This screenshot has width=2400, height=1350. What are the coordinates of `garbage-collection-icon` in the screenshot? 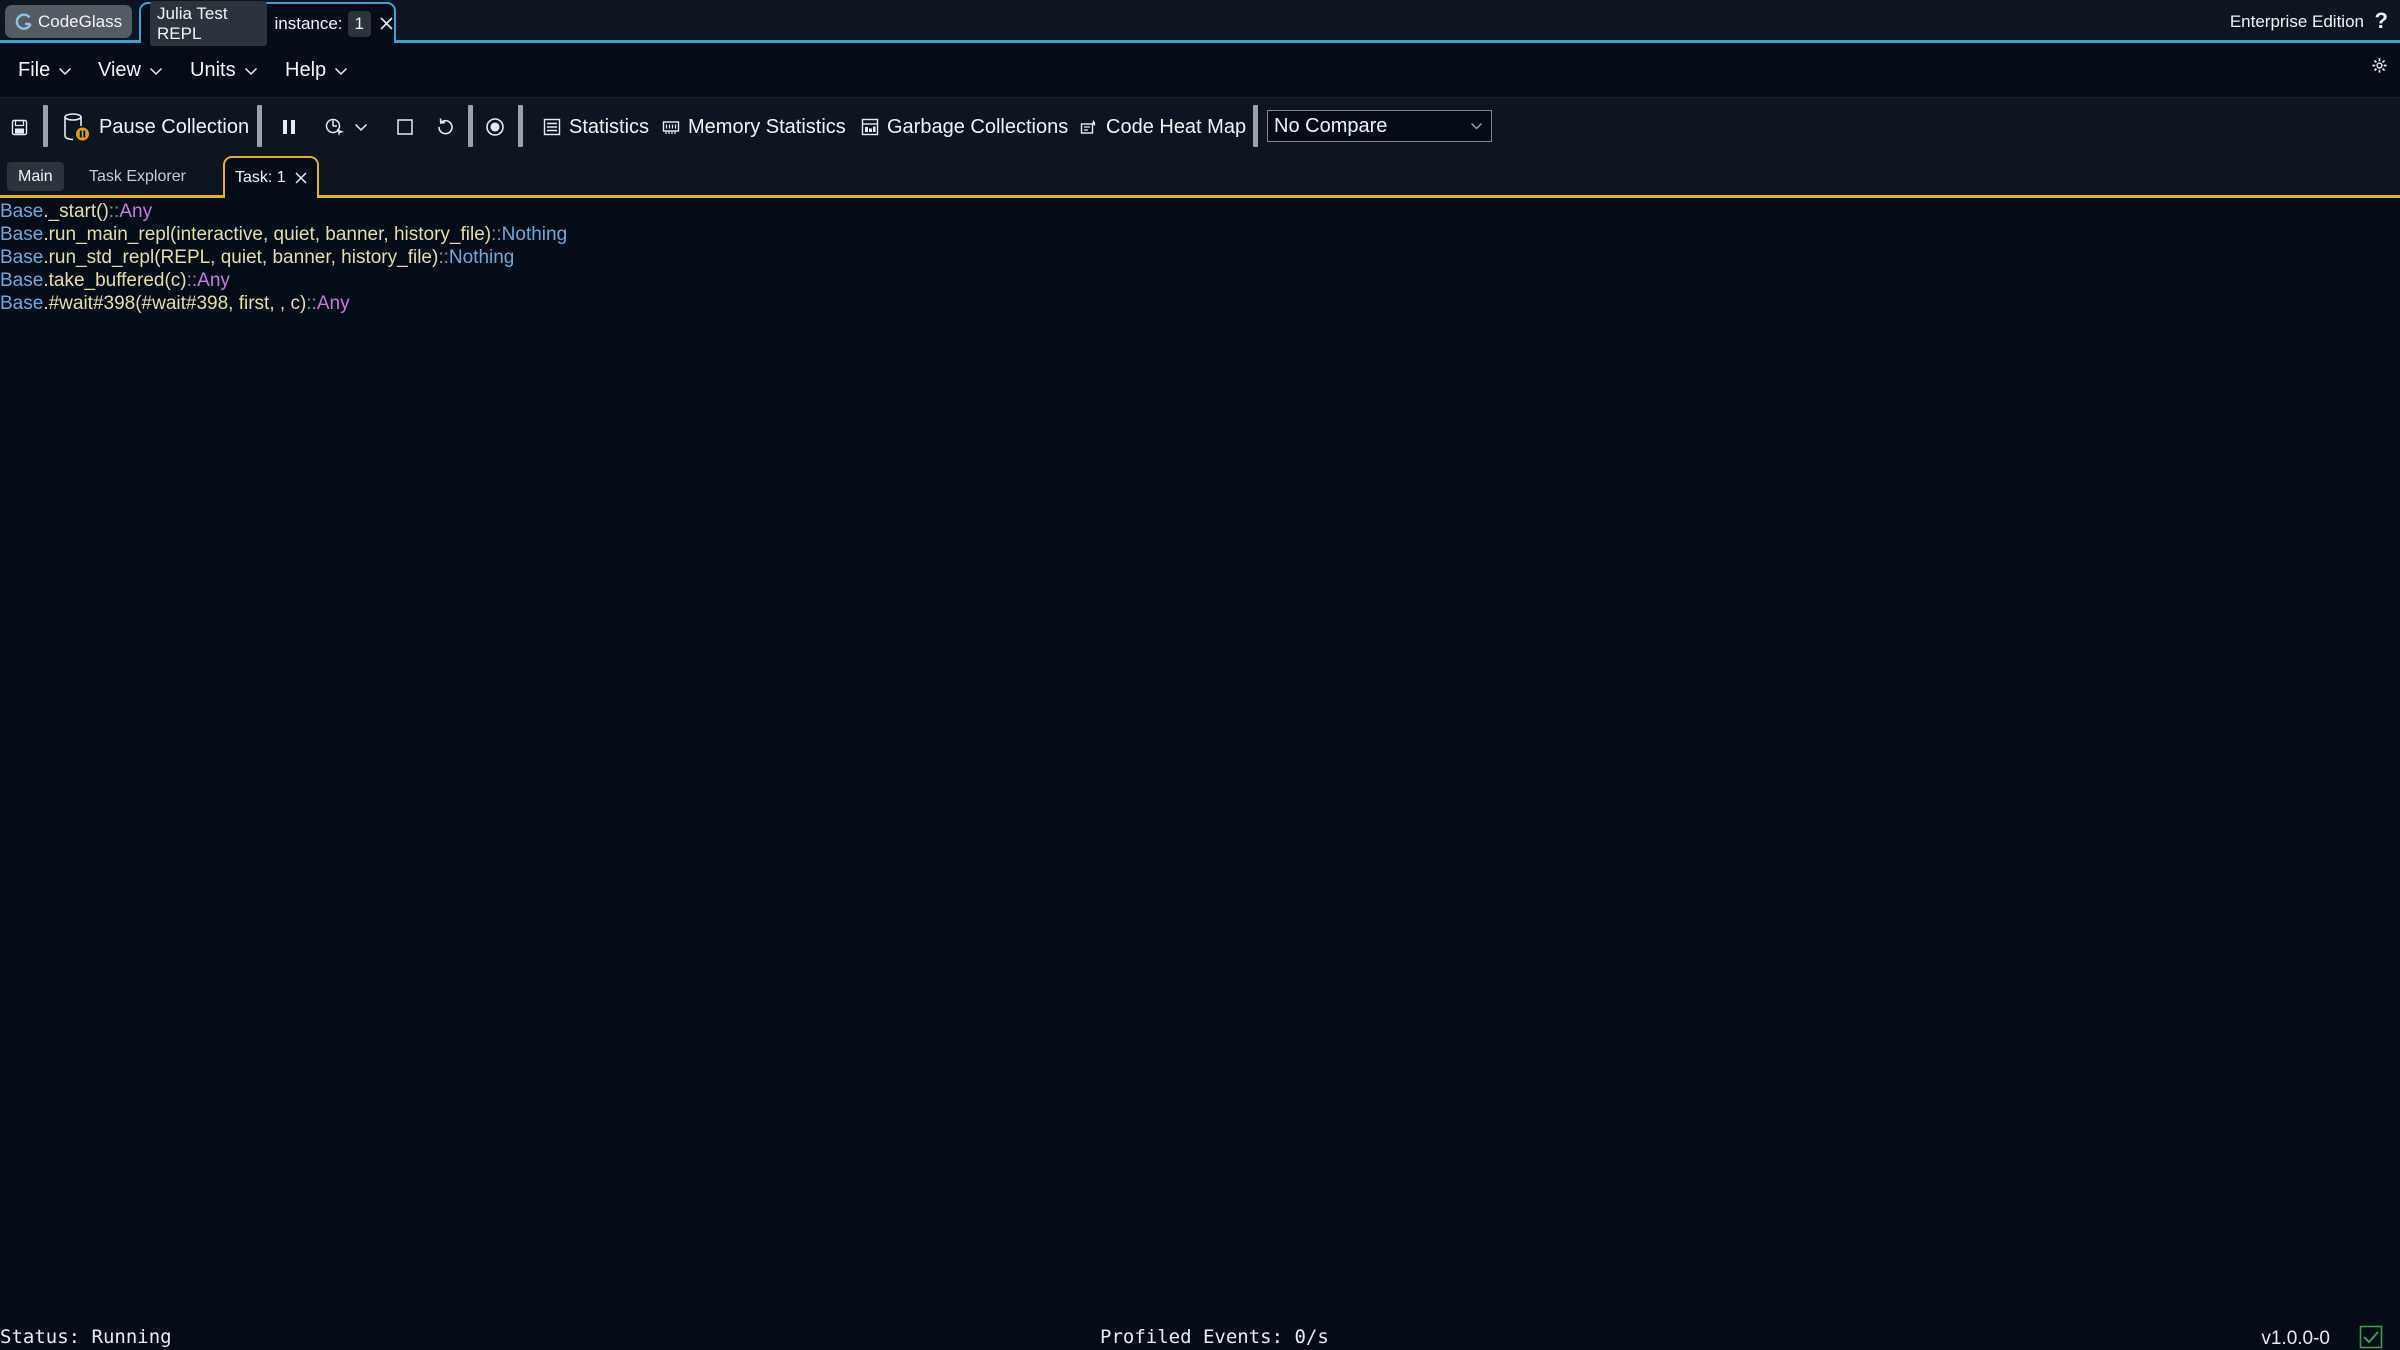 It's located at (870, 127).